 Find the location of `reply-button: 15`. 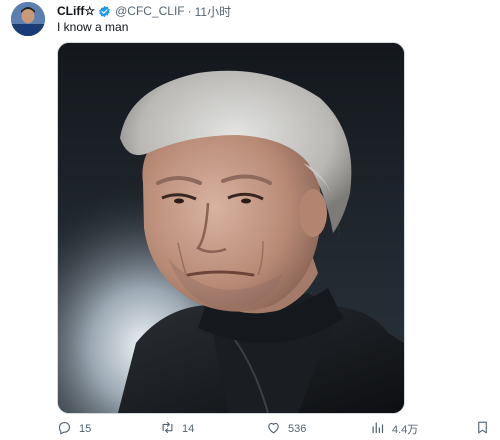

reply-button: 15 is located at coordinates (74, 429).